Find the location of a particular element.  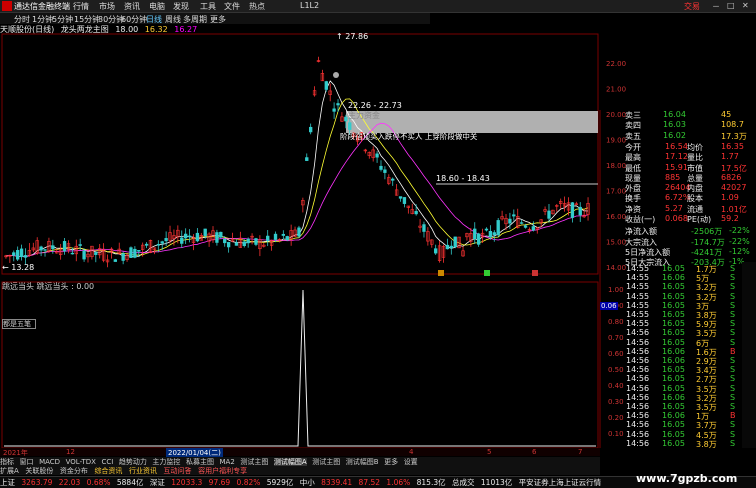

stat-label: PE(动) is located at coordinates (699, 219).